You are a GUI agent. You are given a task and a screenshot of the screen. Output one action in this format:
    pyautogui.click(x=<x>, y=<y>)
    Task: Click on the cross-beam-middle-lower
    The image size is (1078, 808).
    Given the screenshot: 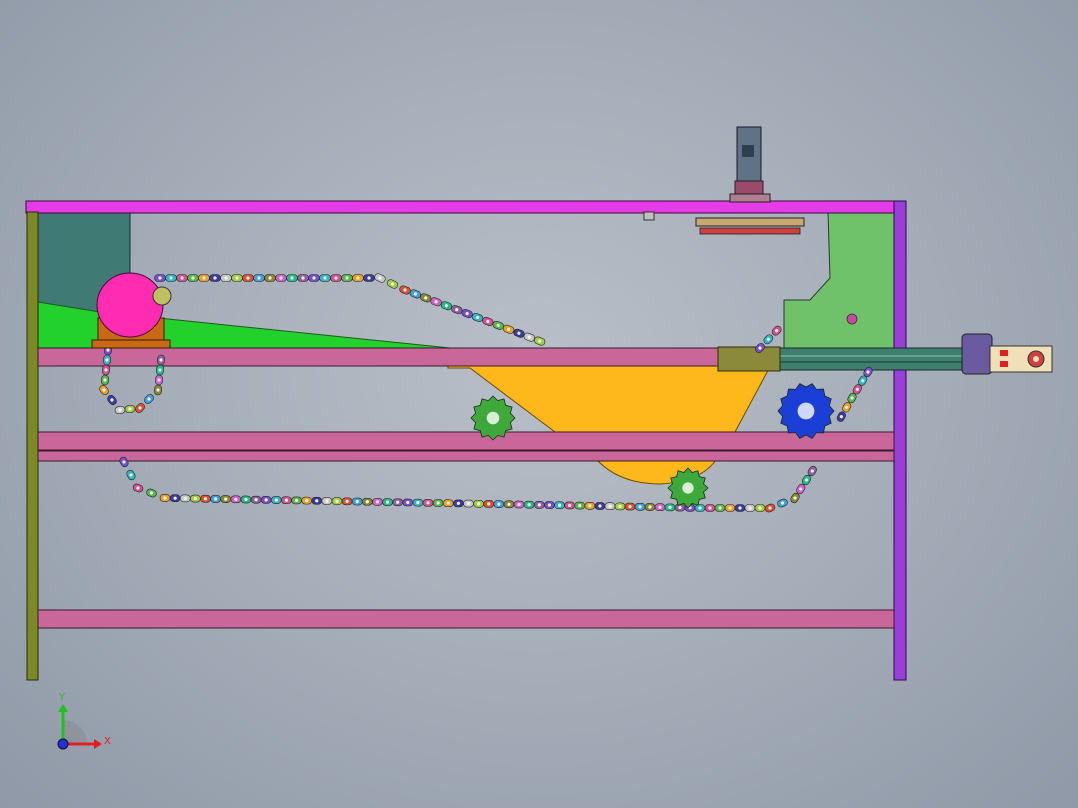 What is the action you would take?
    pyautogui.click(x=466, y=456)
    